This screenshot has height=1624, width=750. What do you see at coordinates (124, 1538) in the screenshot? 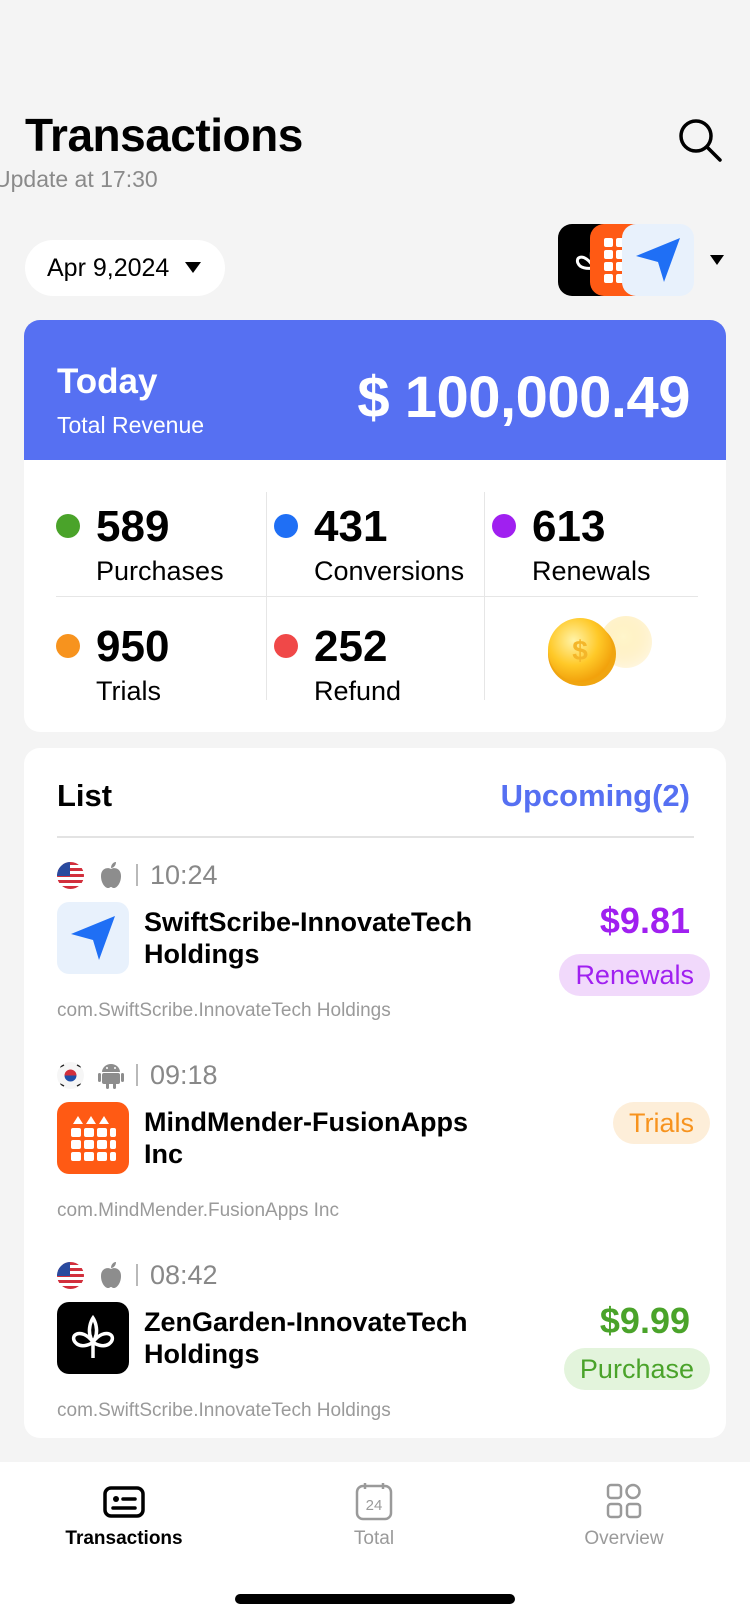
I see `tab-label: Transactions` at bounding box center [124, 1538].